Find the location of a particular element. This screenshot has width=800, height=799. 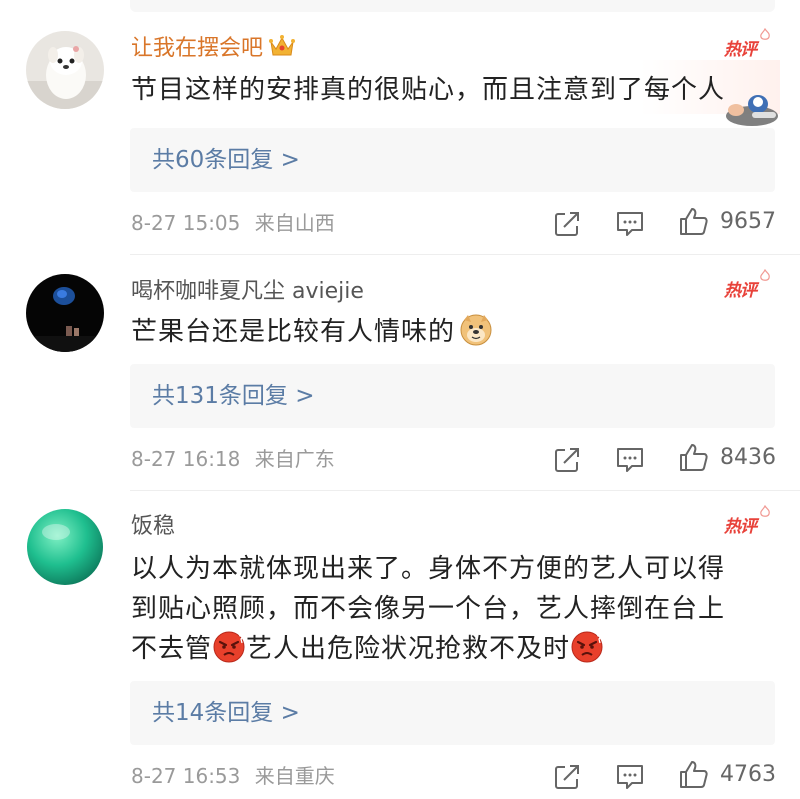

comment-meta: 8-27 16:53 来自重庆 is located at coordinates (233, 776).